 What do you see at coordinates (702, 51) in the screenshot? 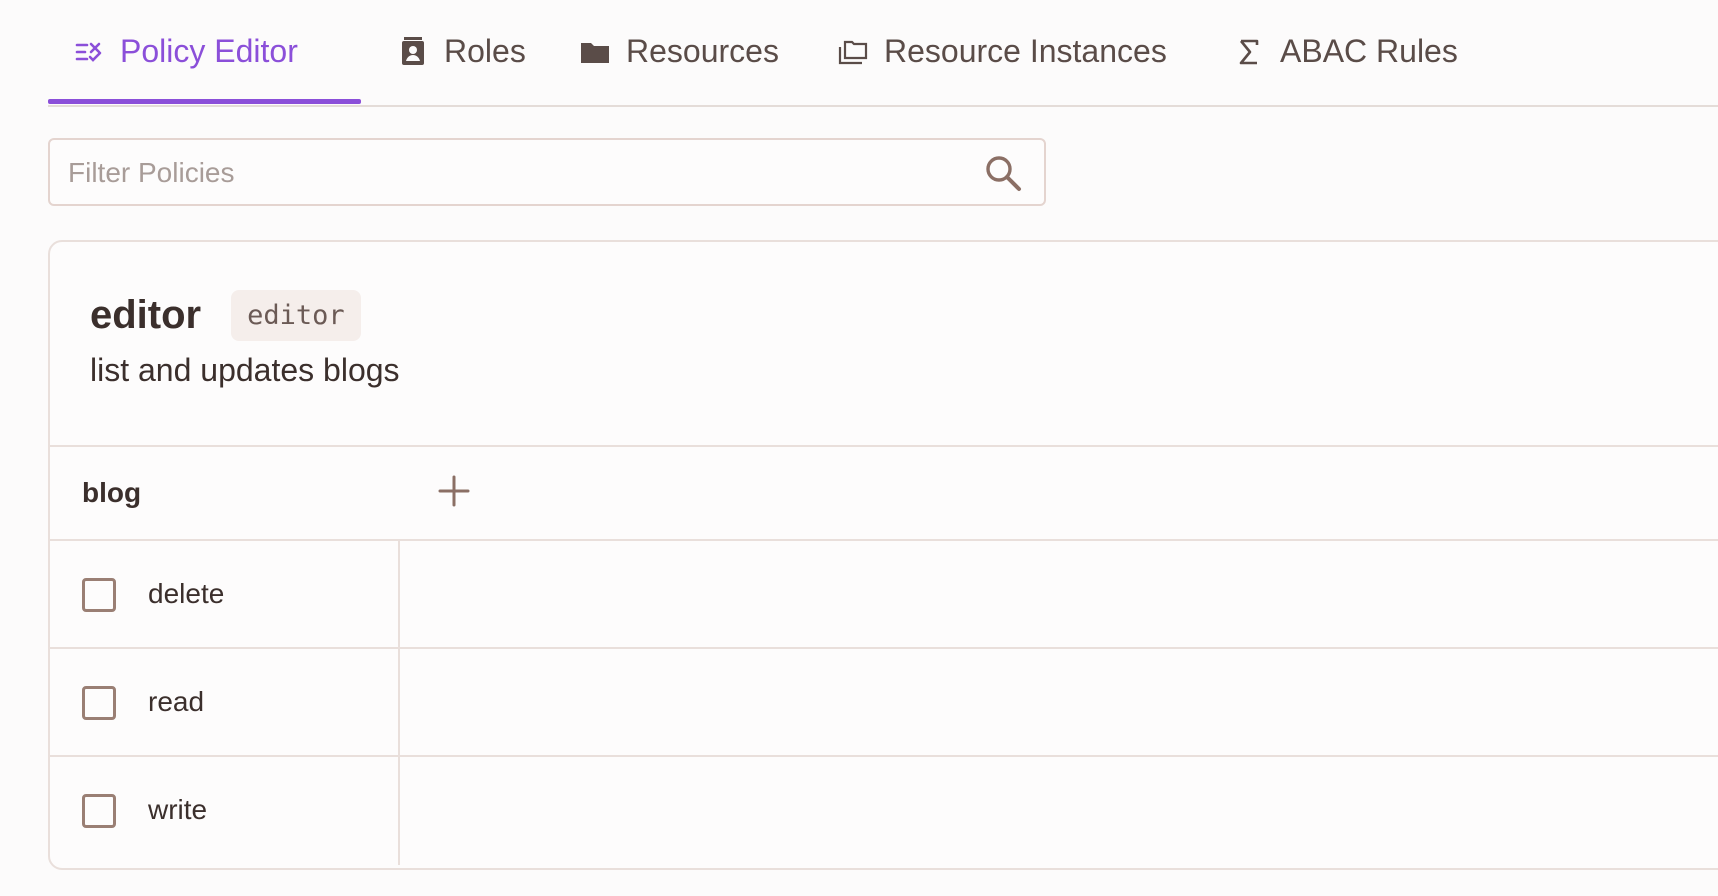
I see `tab-label: Resources` at bounding box center [702, 51].